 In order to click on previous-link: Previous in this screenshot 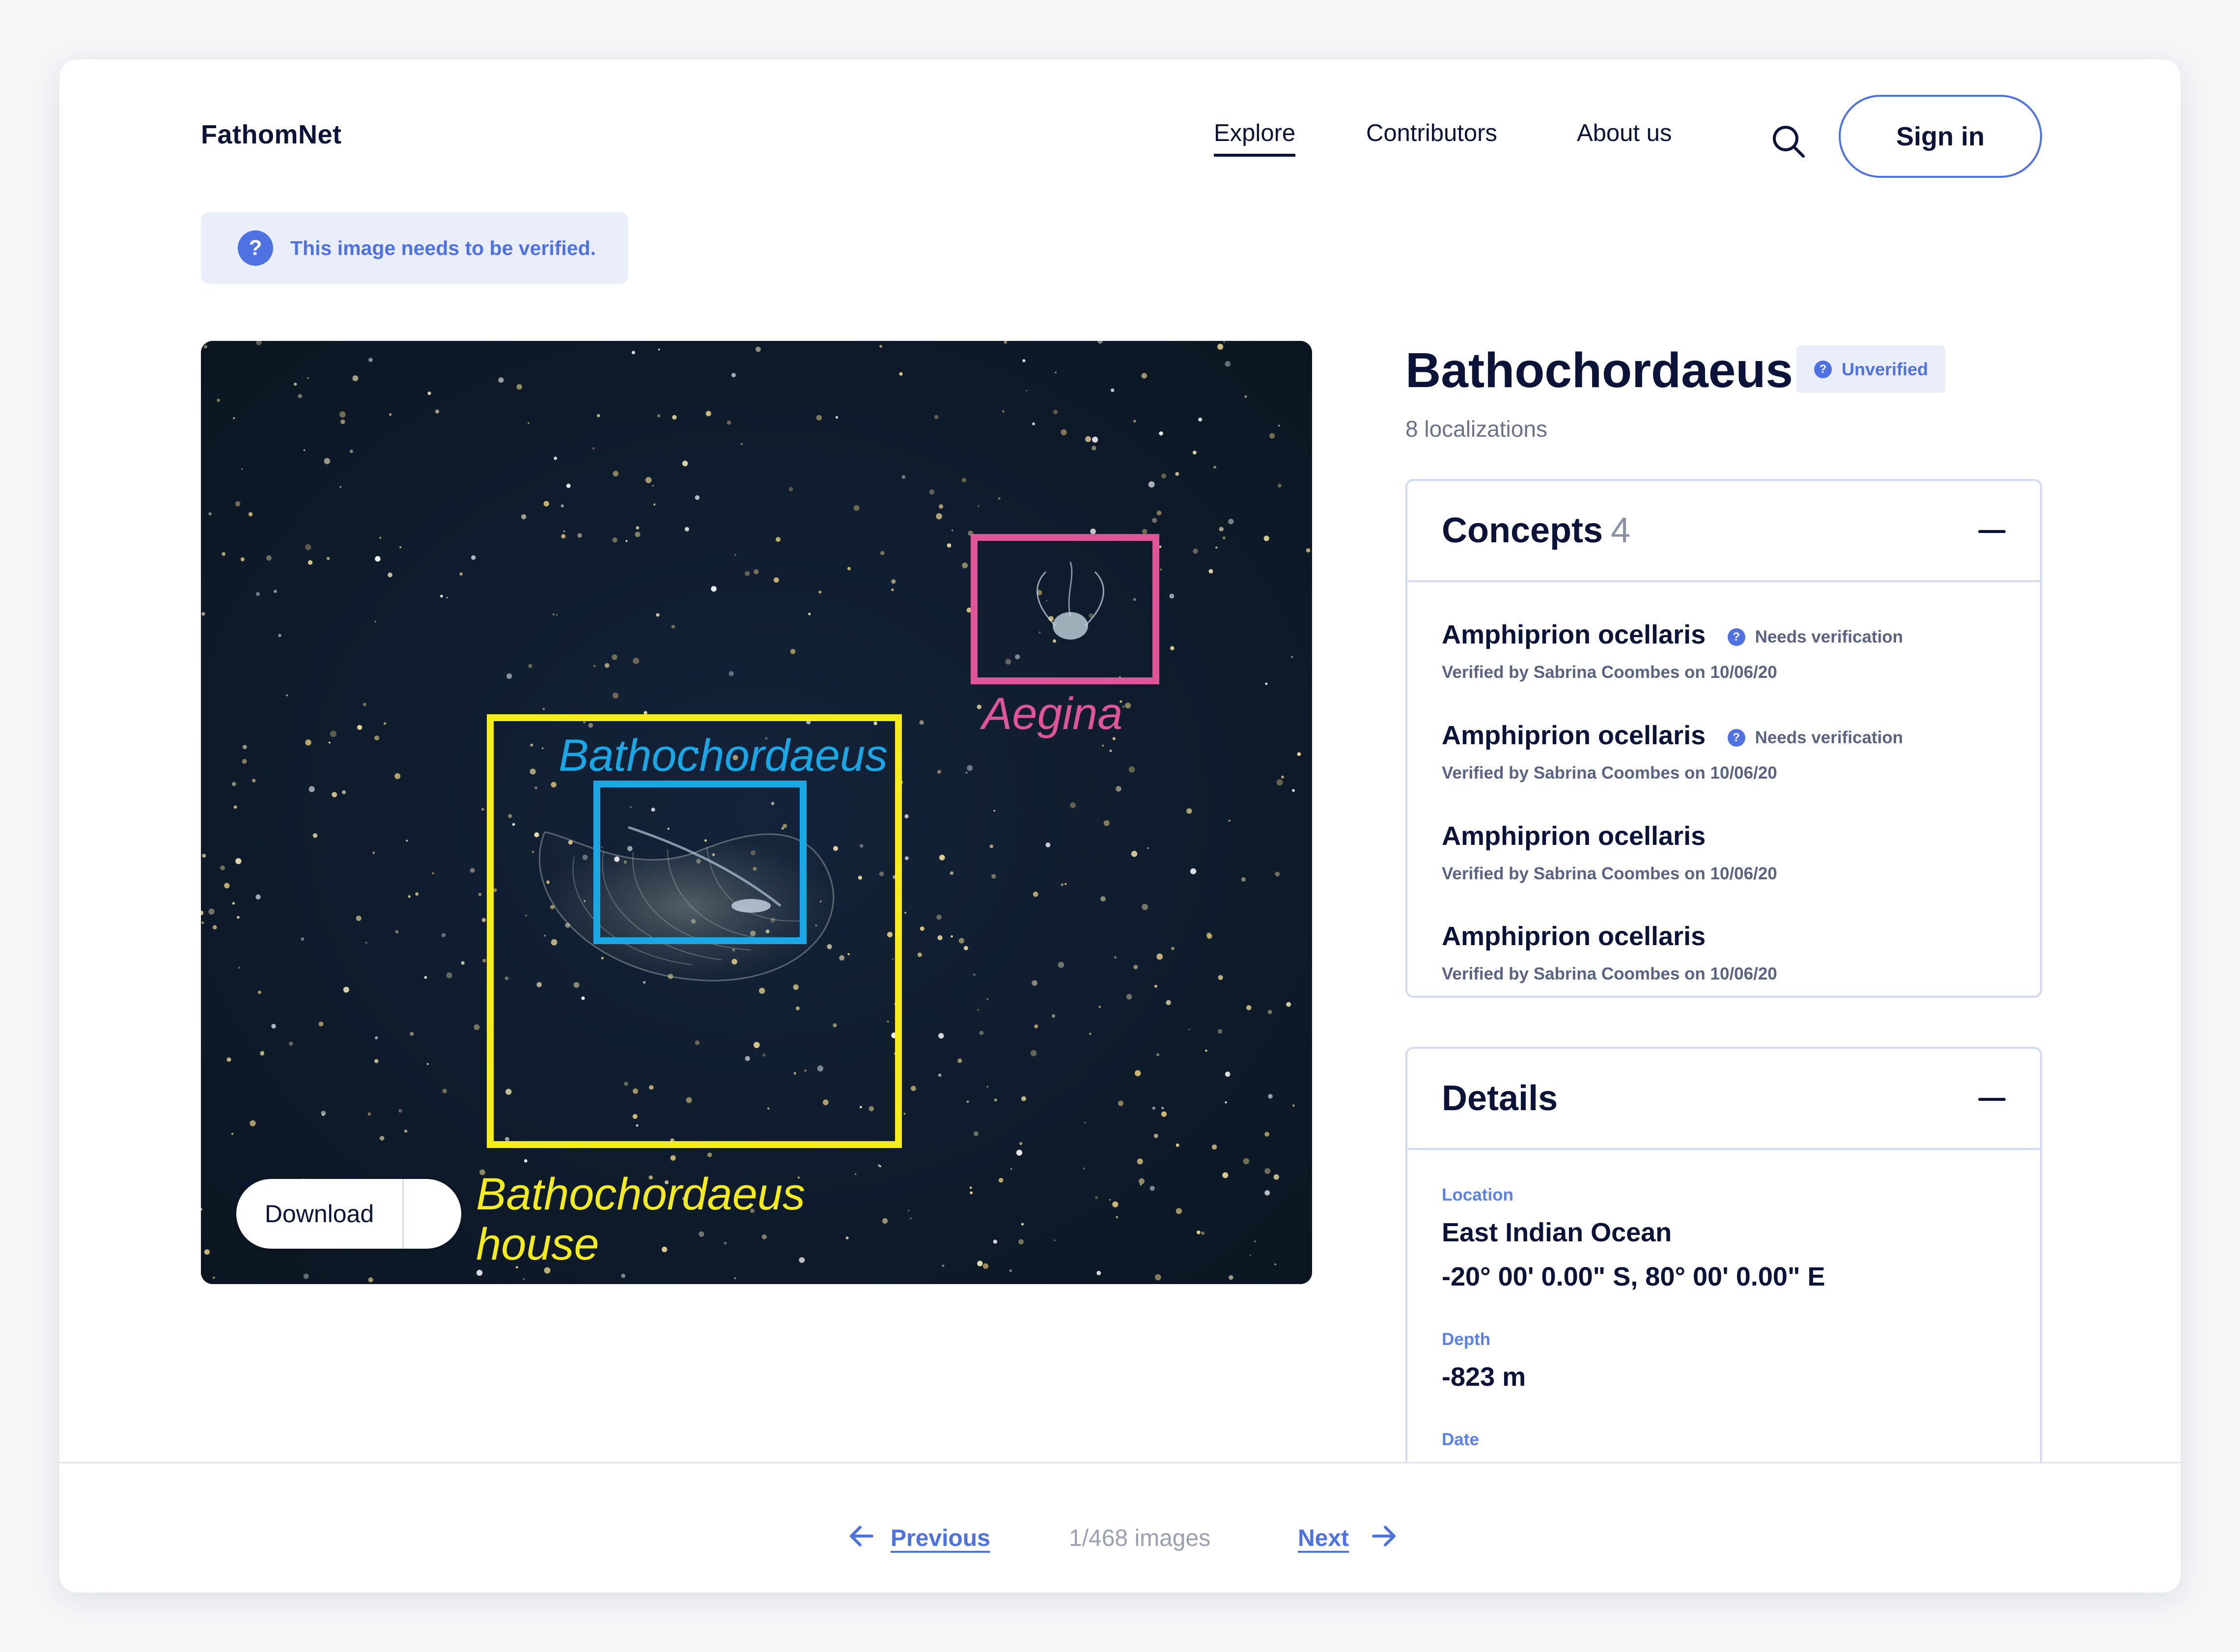, I will do `click(940, 1538)`.